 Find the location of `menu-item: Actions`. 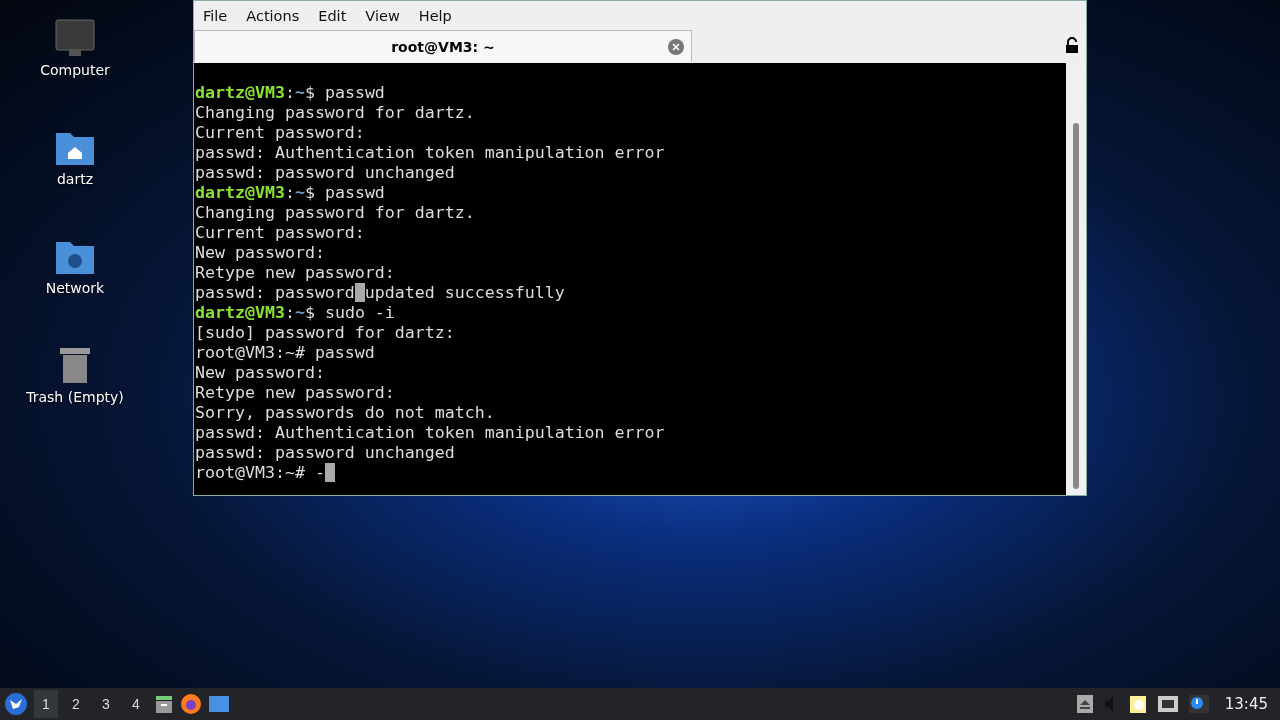

menu-item: Actions is located at coordinates (275, 15).